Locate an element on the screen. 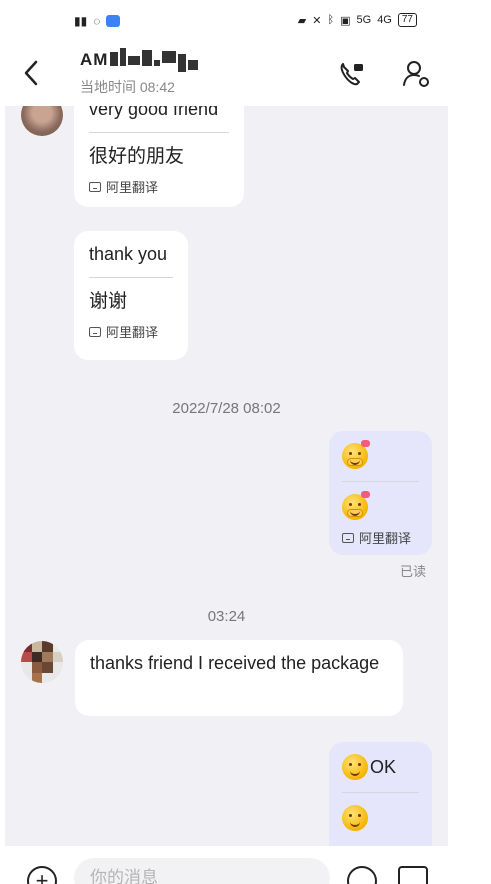 The height and width of the screenshot is (884, 491). wifi-icon: ◌ is located at coordinates (97, 21).